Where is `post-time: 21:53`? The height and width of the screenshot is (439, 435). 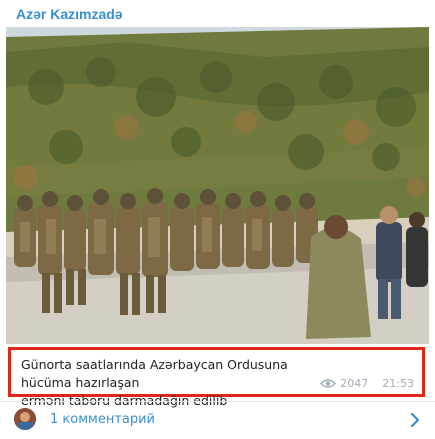
post-time: 21:53 is located at coordinates (398, 383).